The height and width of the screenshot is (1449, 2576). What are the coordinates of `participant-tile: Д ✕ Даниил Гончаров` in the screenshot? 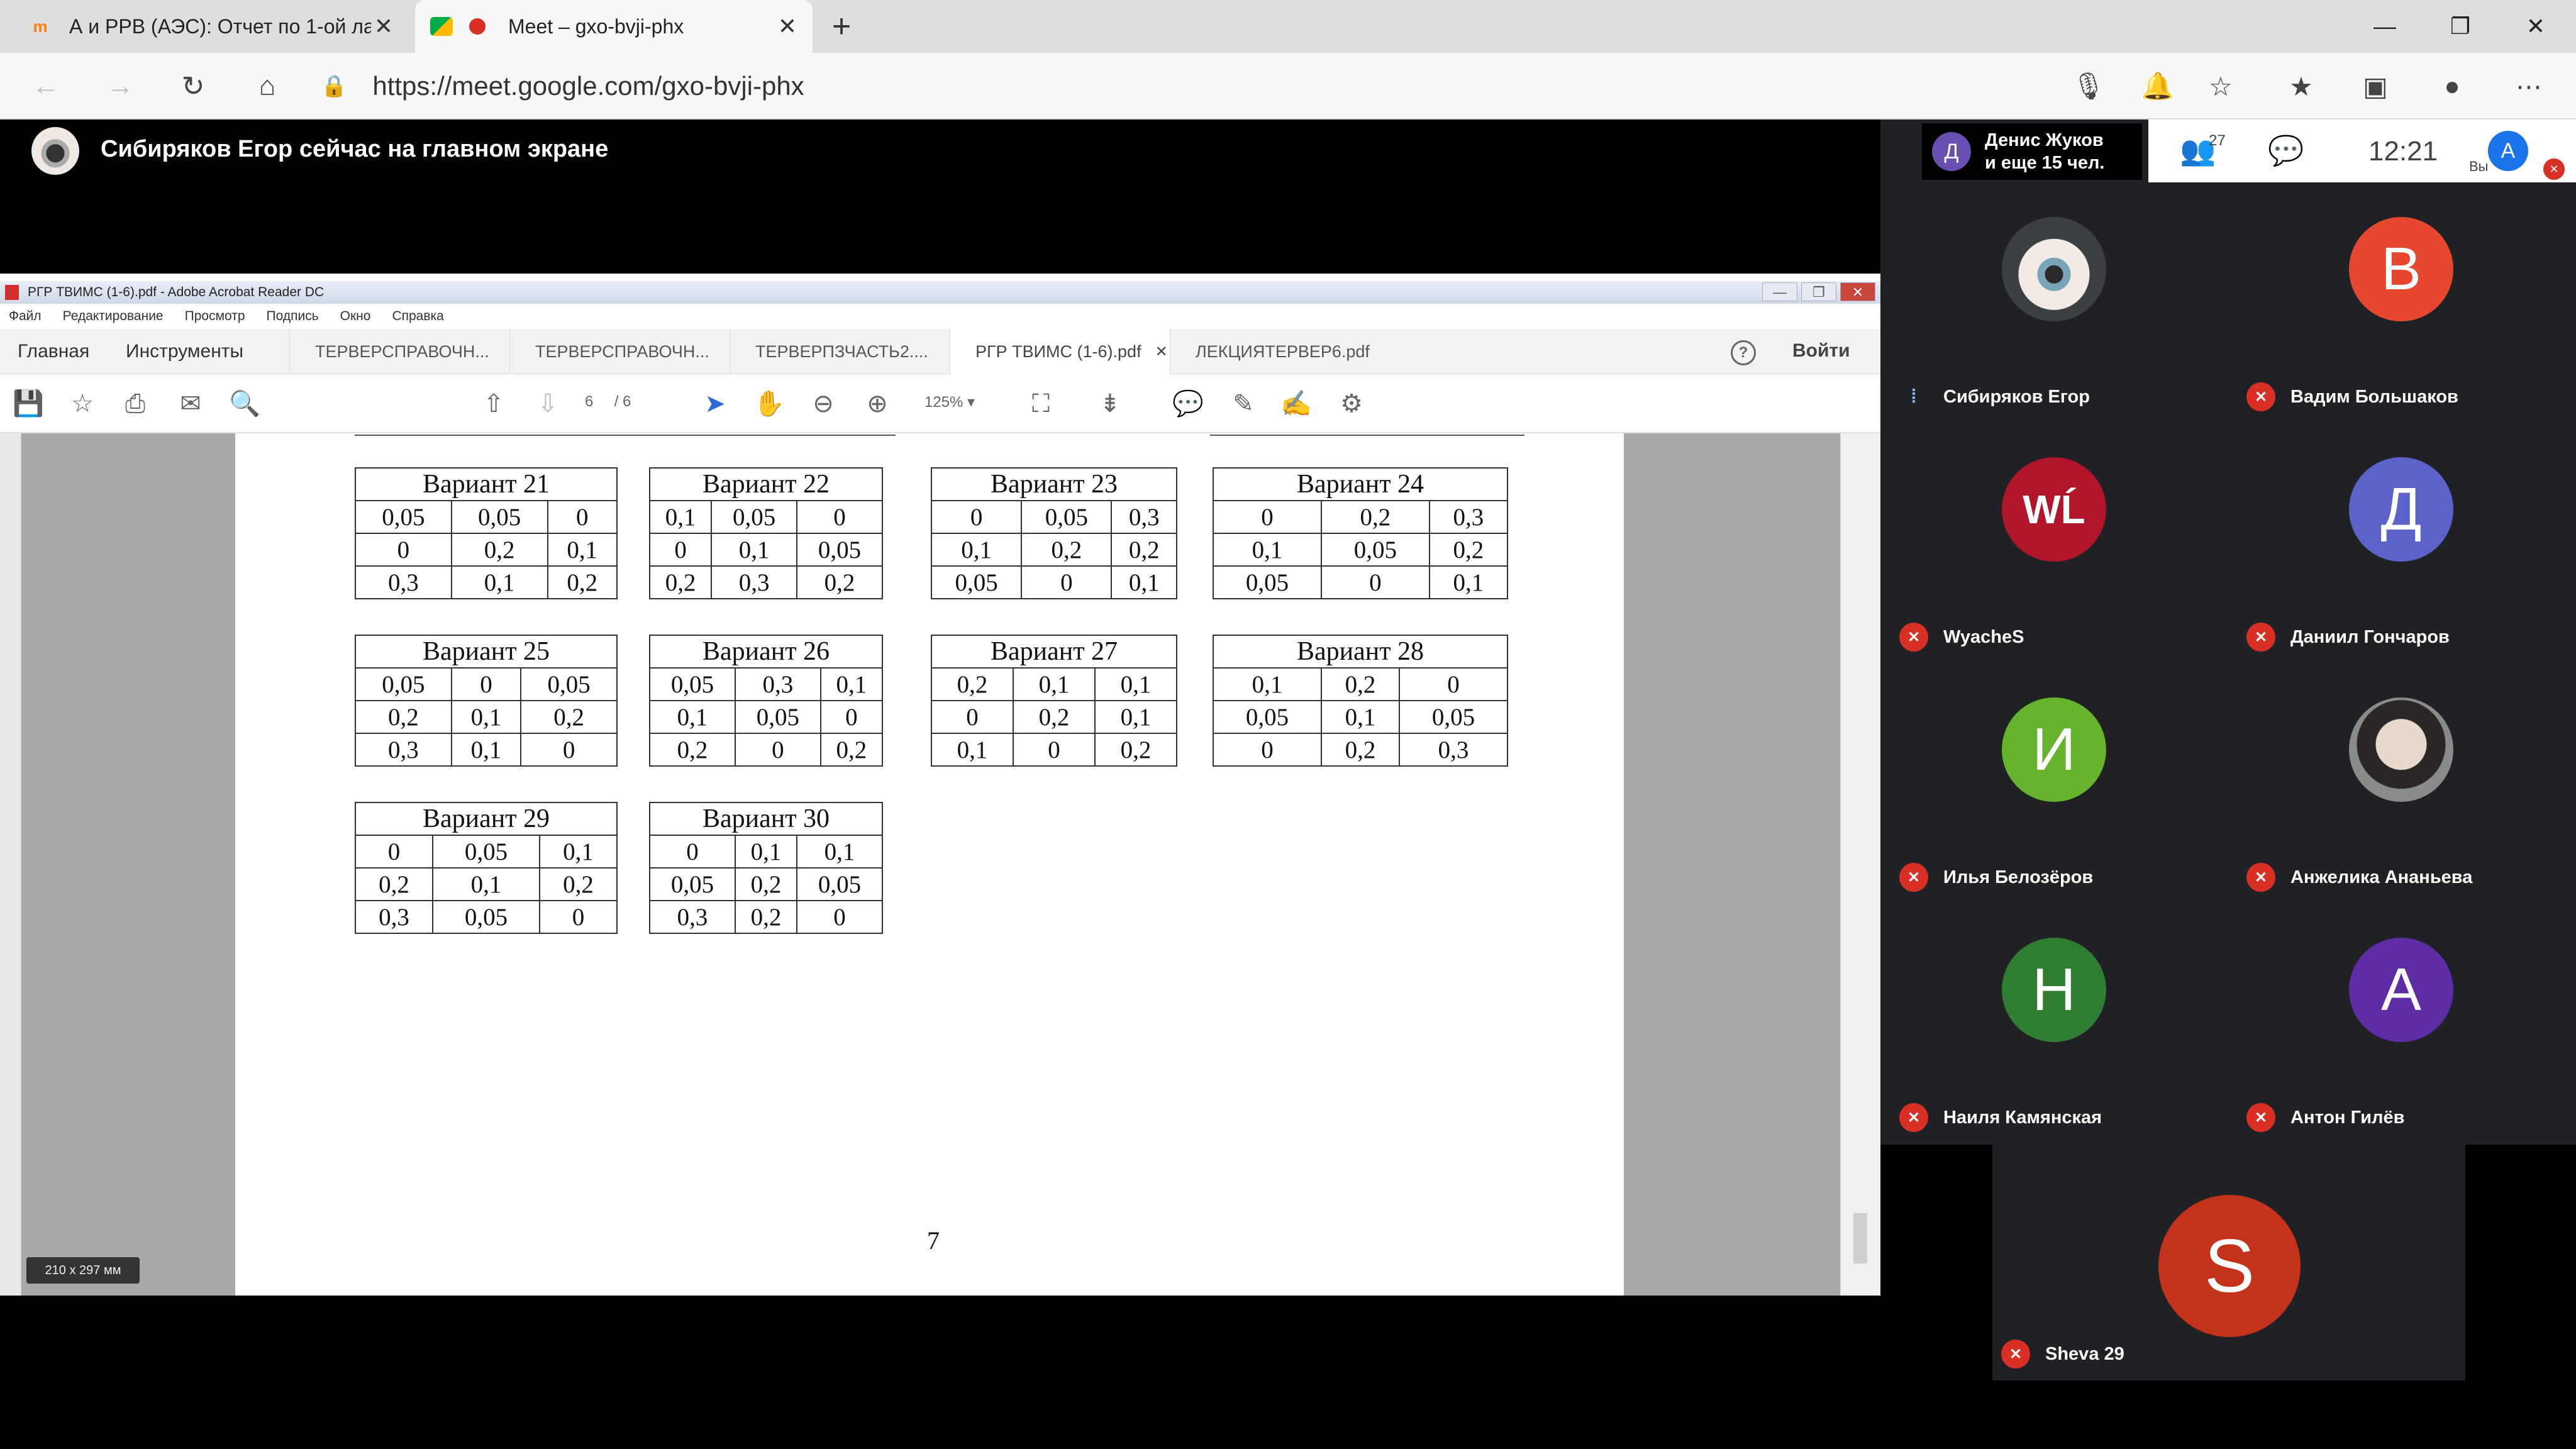 It's located at (2401, 543).